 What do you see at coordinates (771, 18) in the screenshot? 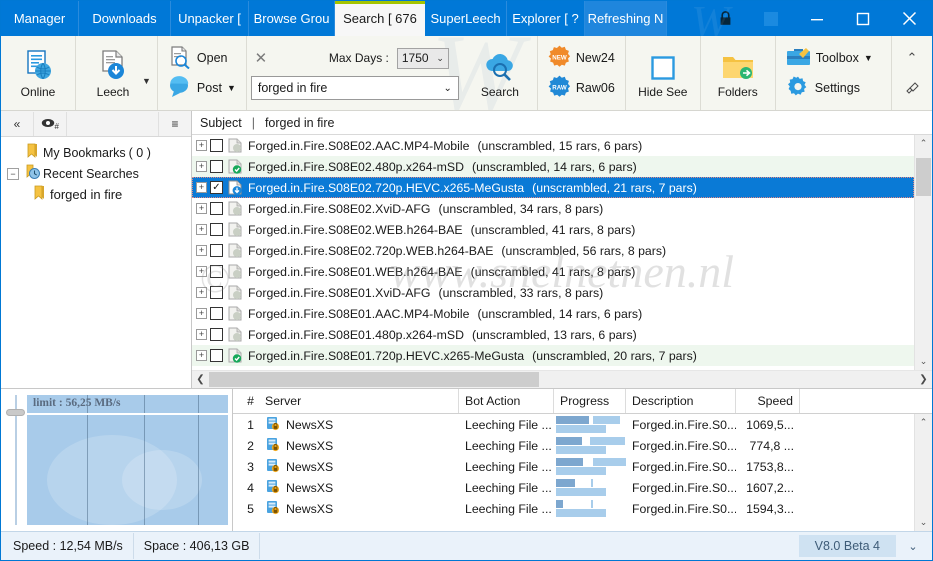
I see `restore-square-icon` at bounding box center [771, 18].